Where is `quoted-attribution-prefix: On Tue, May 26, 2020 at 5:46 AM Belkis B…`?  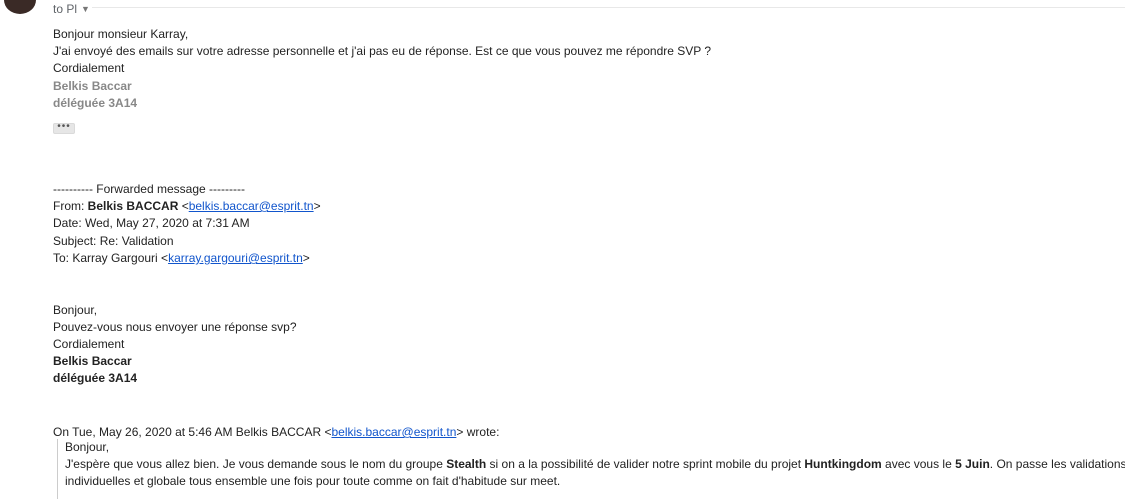 quoted-attribution-prefix: On Tue, May 26, 2020 at 5:46 AM Belkis B… is located at coordinates (192, 432).